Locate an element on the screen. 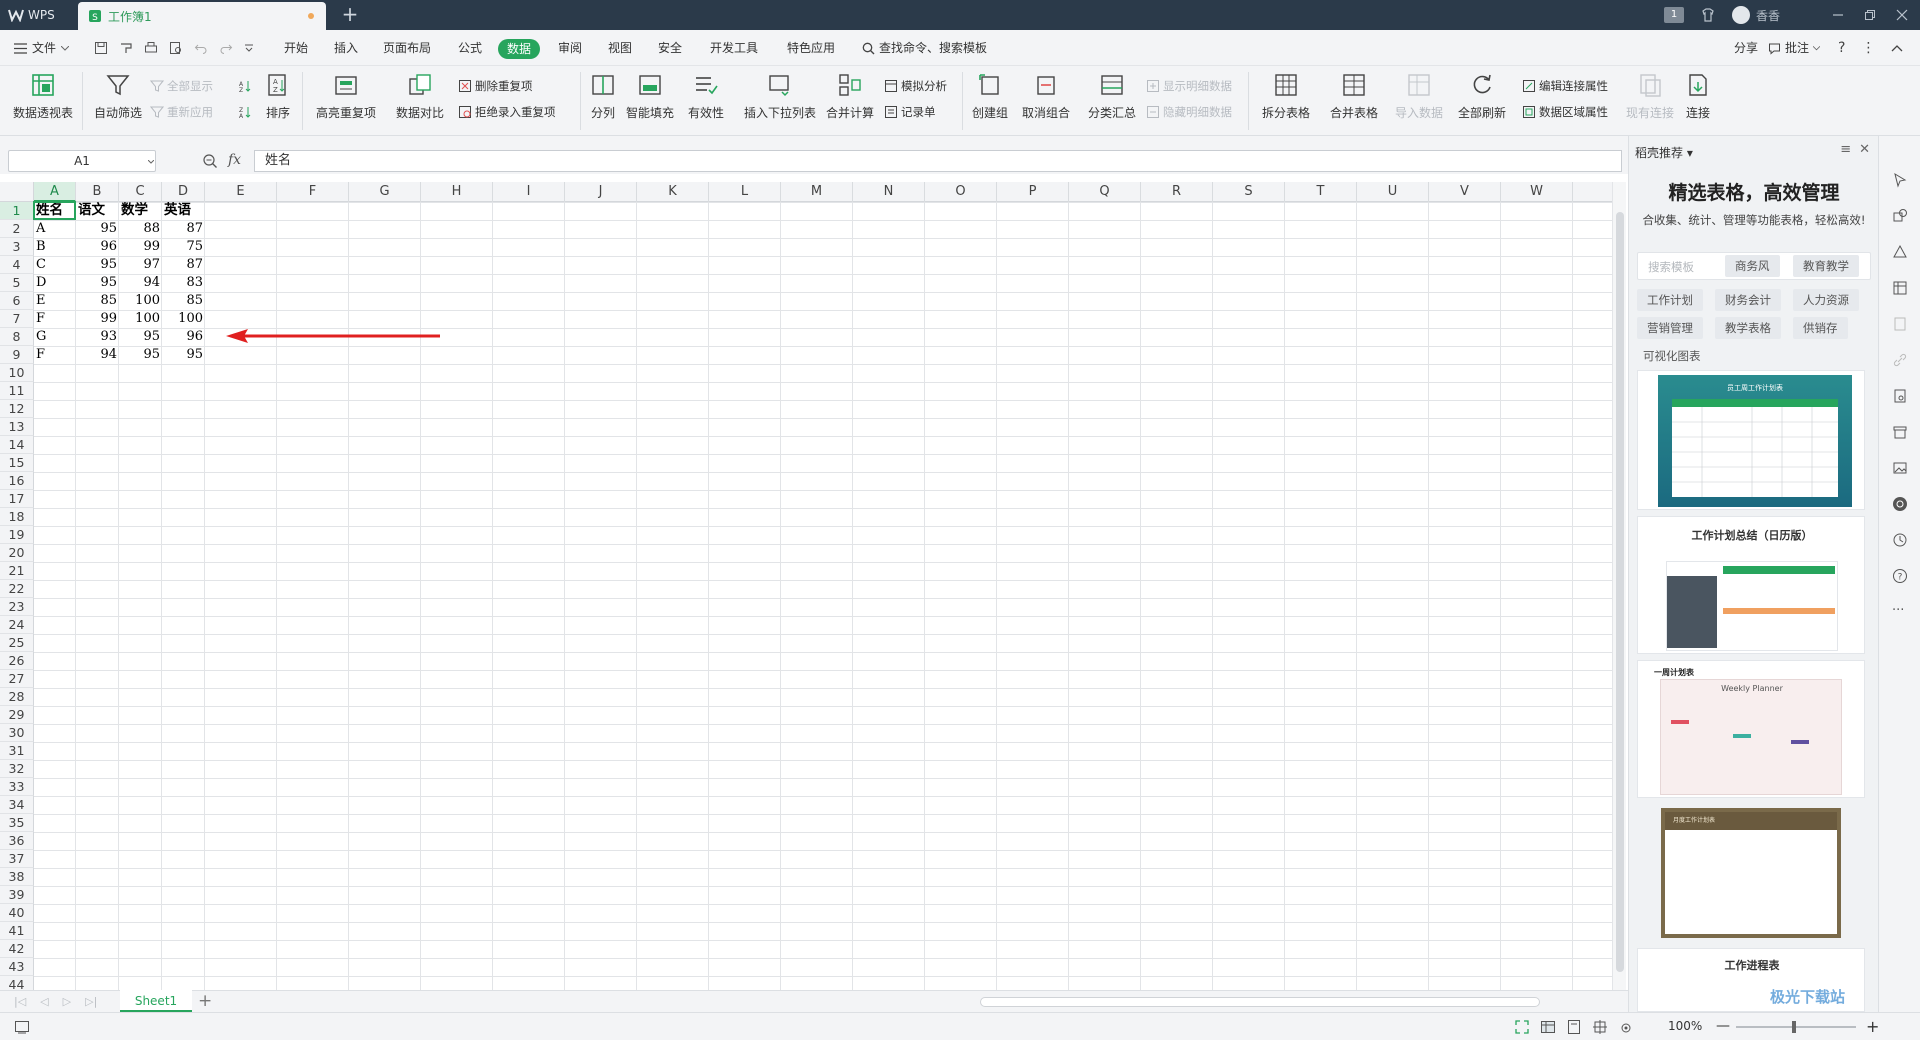 The height and width of the screenshot is (1040, 1920). help-circle-icon: ? is located at coordinates (1900, 576).